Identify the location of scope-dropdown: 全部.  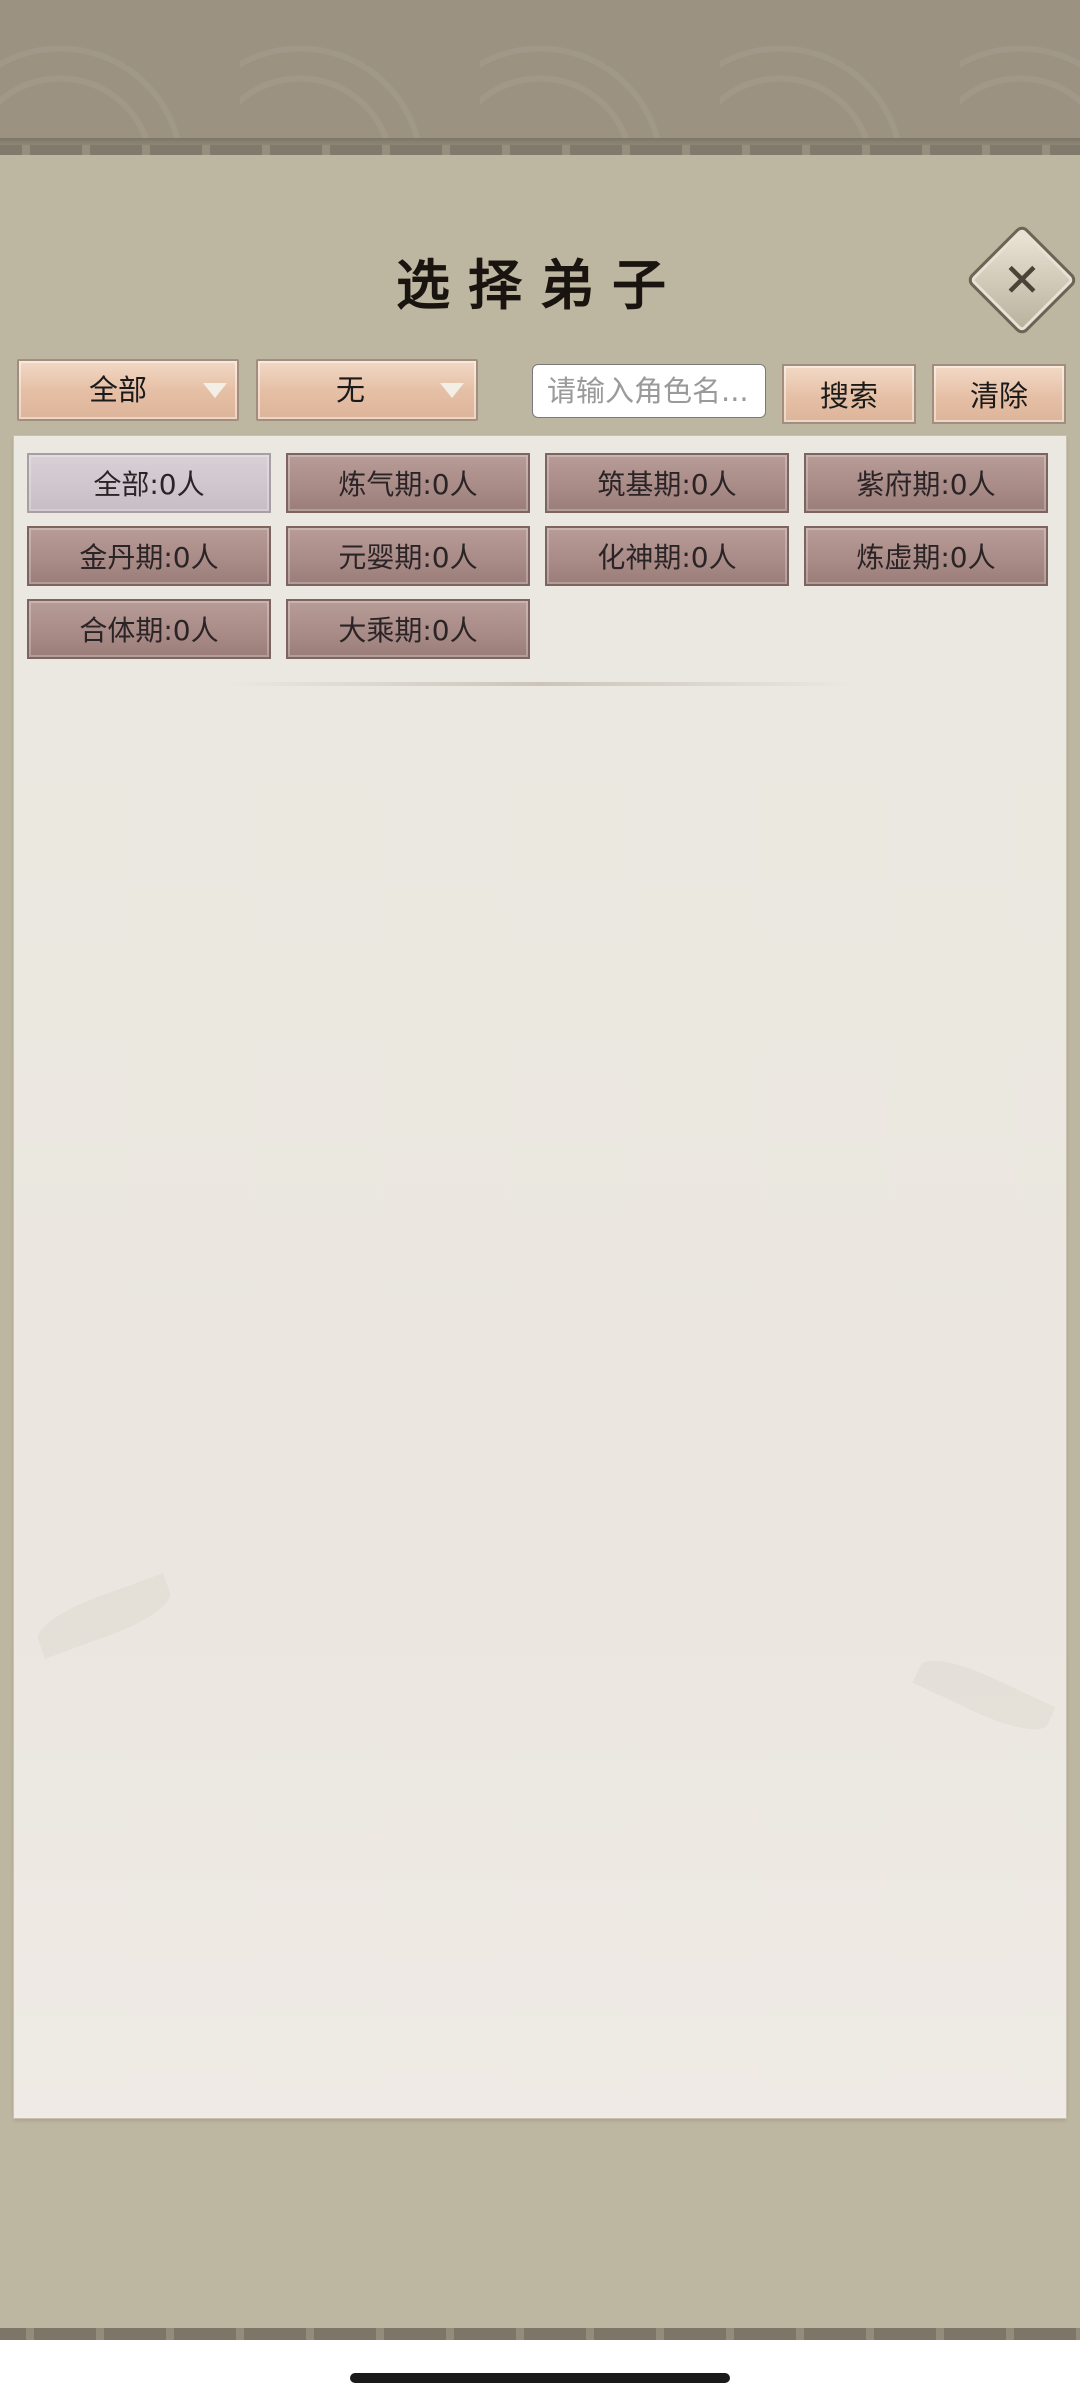
(128, 390).